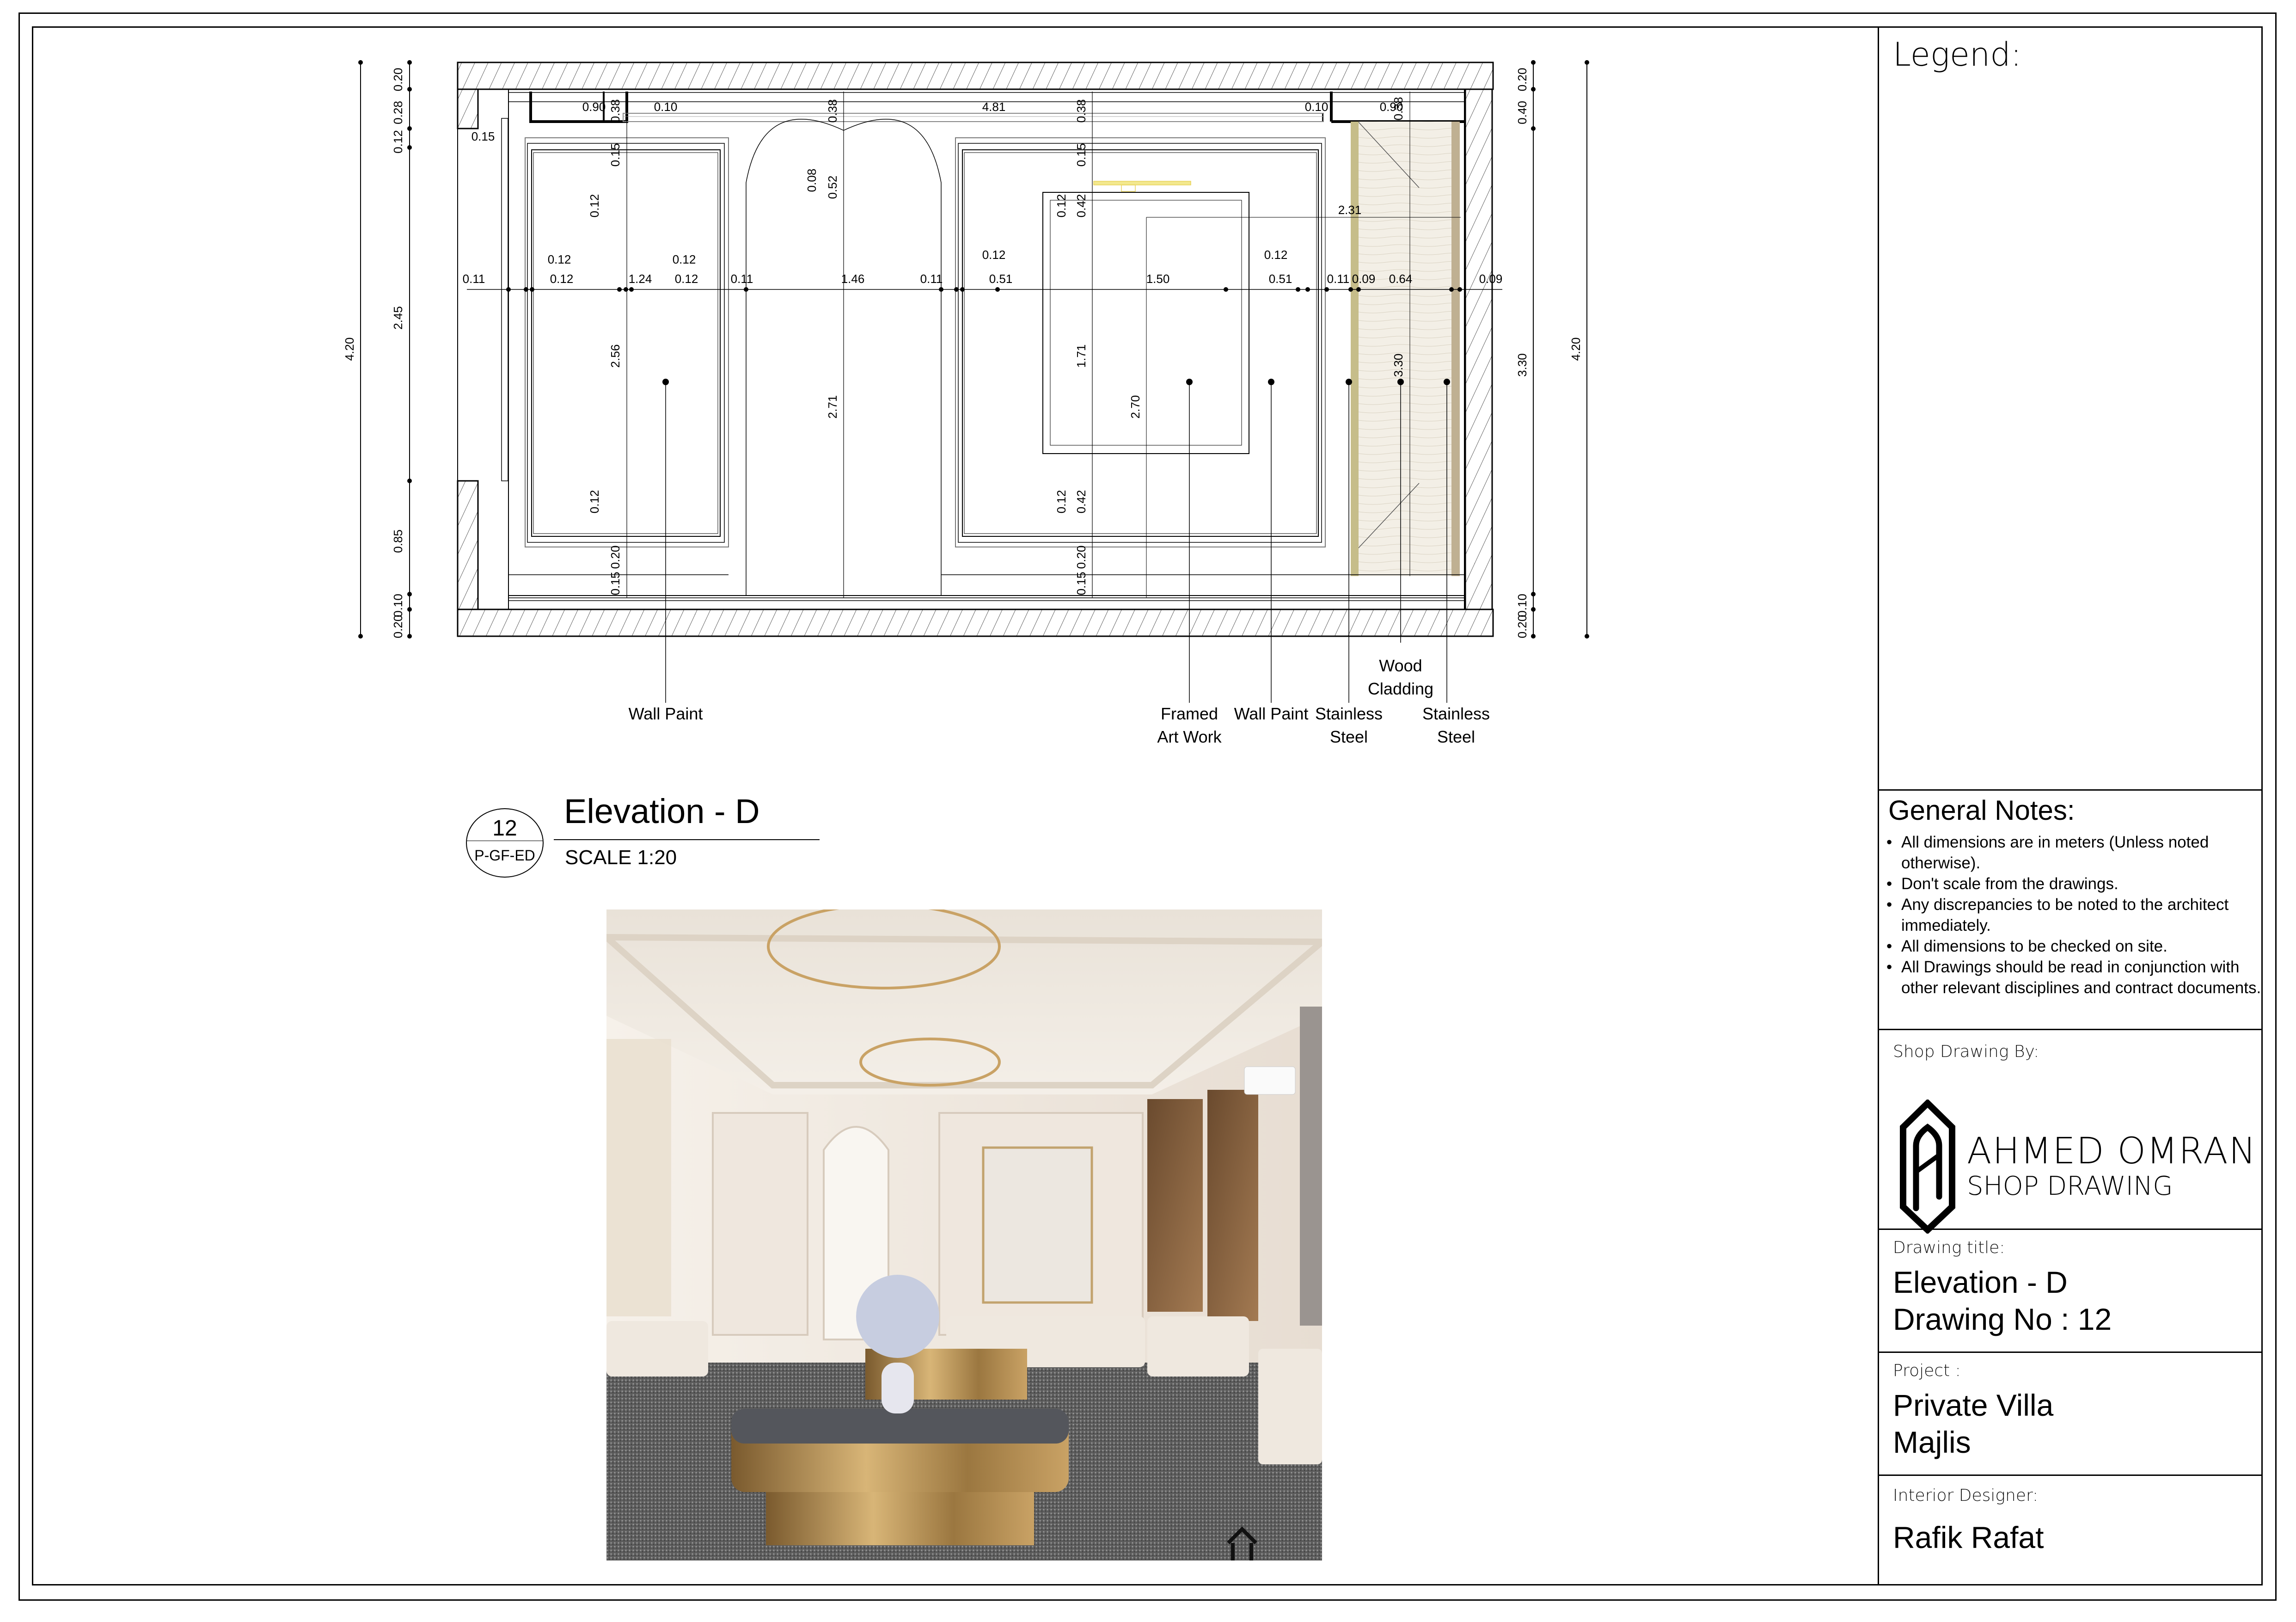 This screenshot has width=2296, height=1622. What do you see at coordinates (1966, 1051) in the screenshot?
I see `shop-drawing-label: Shop Drawing By:` at bounding box center [1966, 1051].